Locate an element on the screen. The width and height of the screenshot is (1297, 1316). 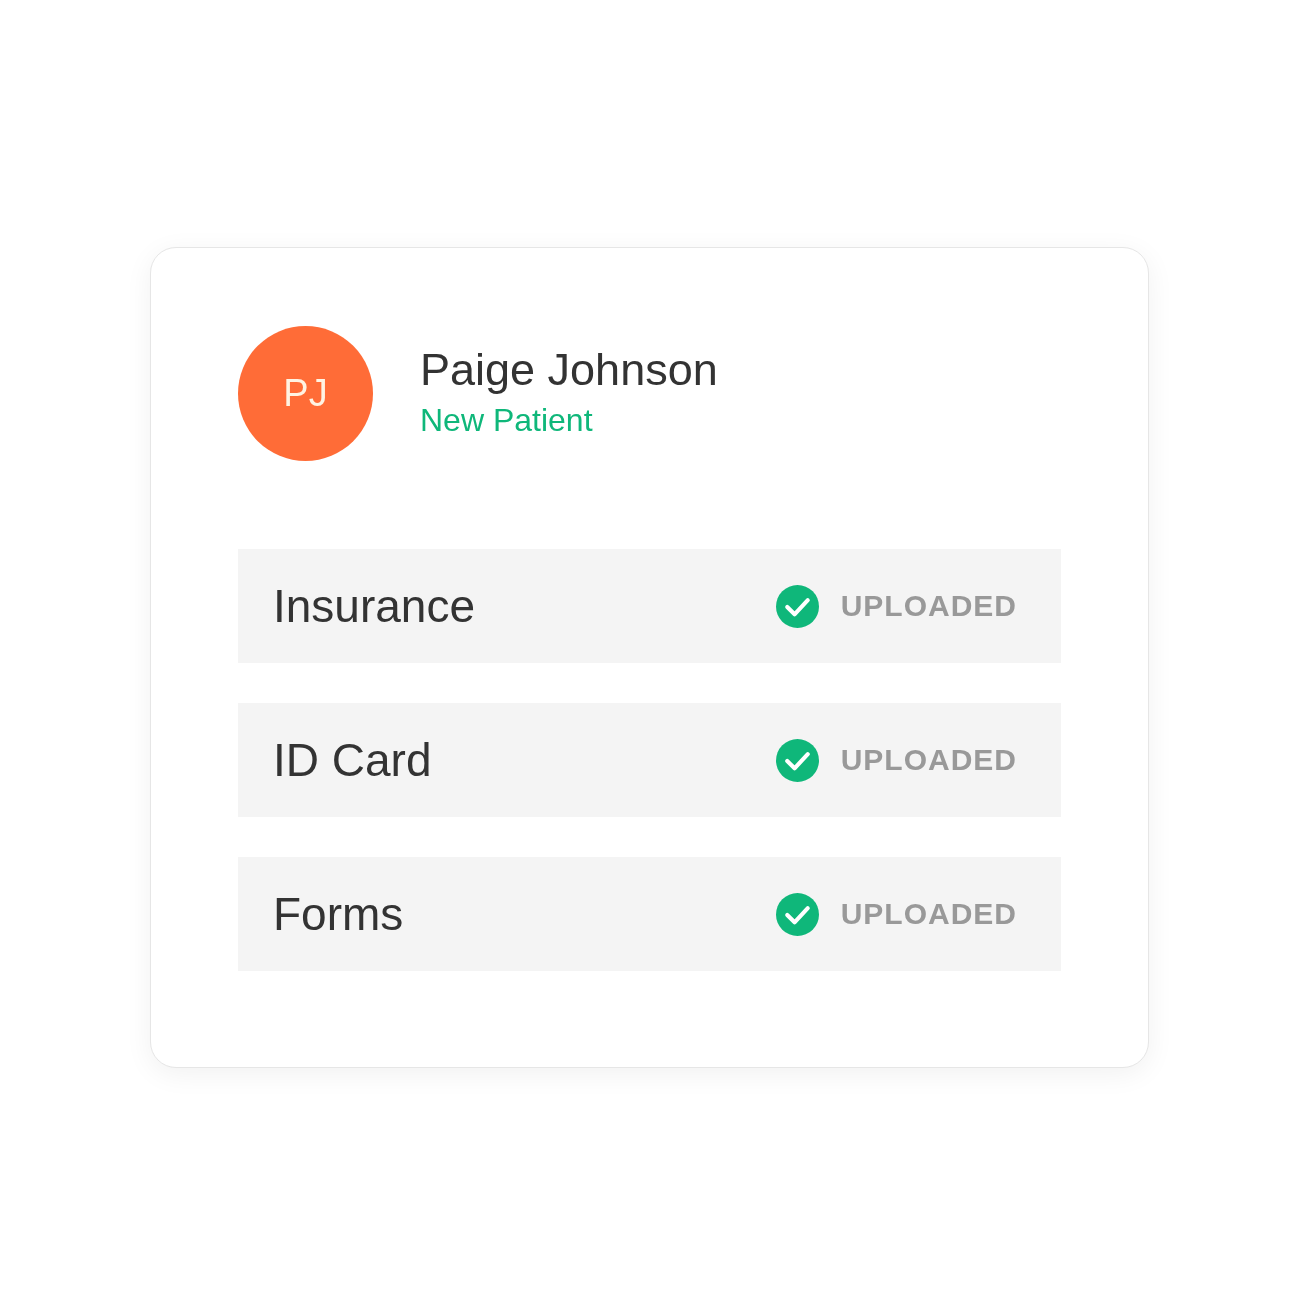
avatar-initials: PJ is located at coordinates (305, 393).